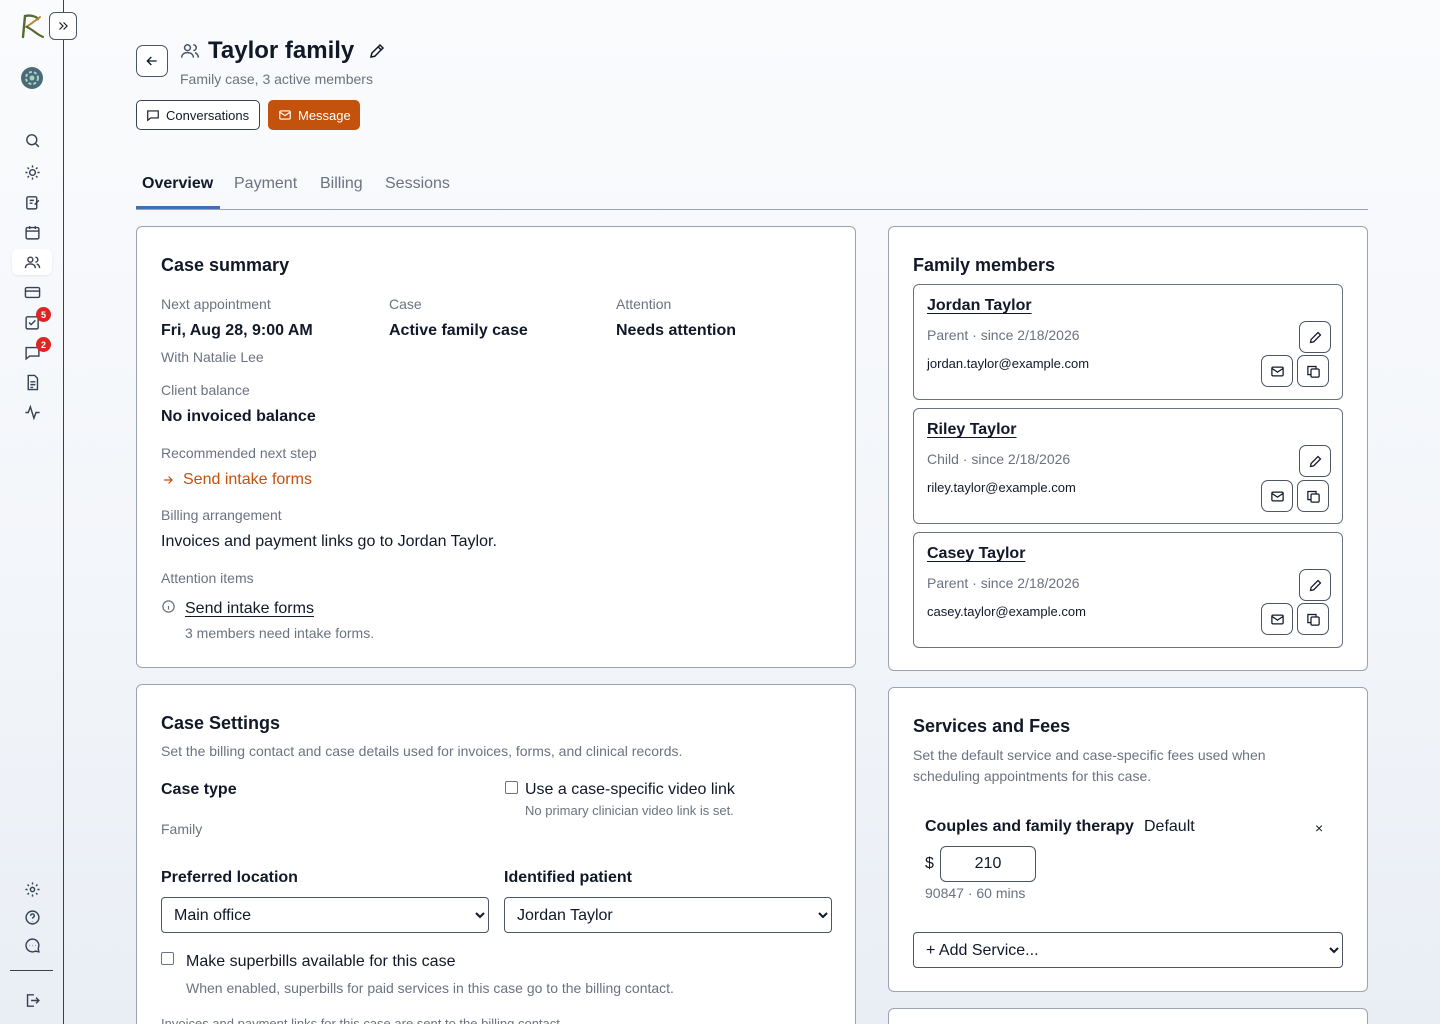 This screenshot has height=1024, width=1440. Describe the element at coordinates (1006, 611) in the screenshot. I see `member-email: casey.taylor@example.com` at that location.